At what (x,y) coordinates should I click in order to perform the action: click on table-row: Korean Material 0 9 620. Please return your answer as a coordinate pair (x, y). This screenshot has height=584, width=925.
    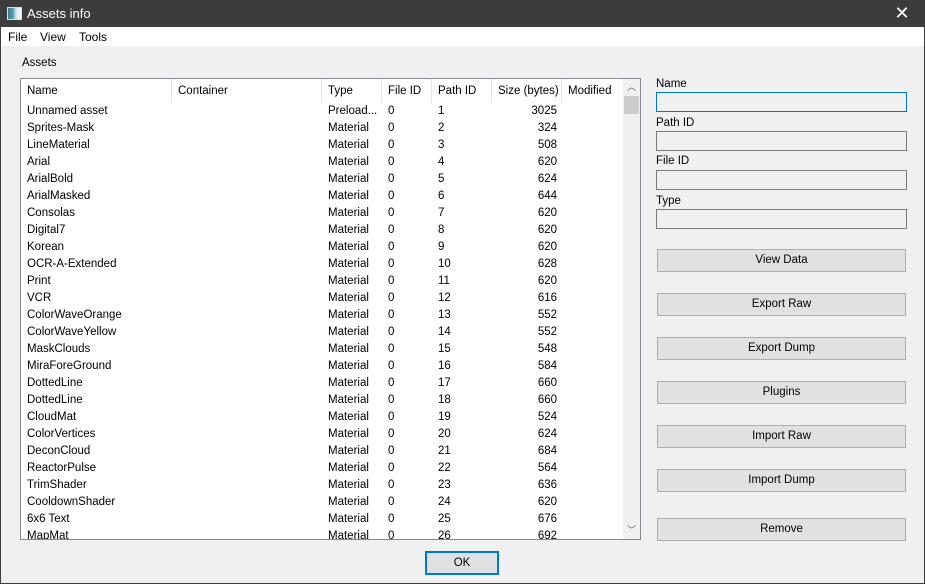
    Looking at the image, I should click on (321, 247).